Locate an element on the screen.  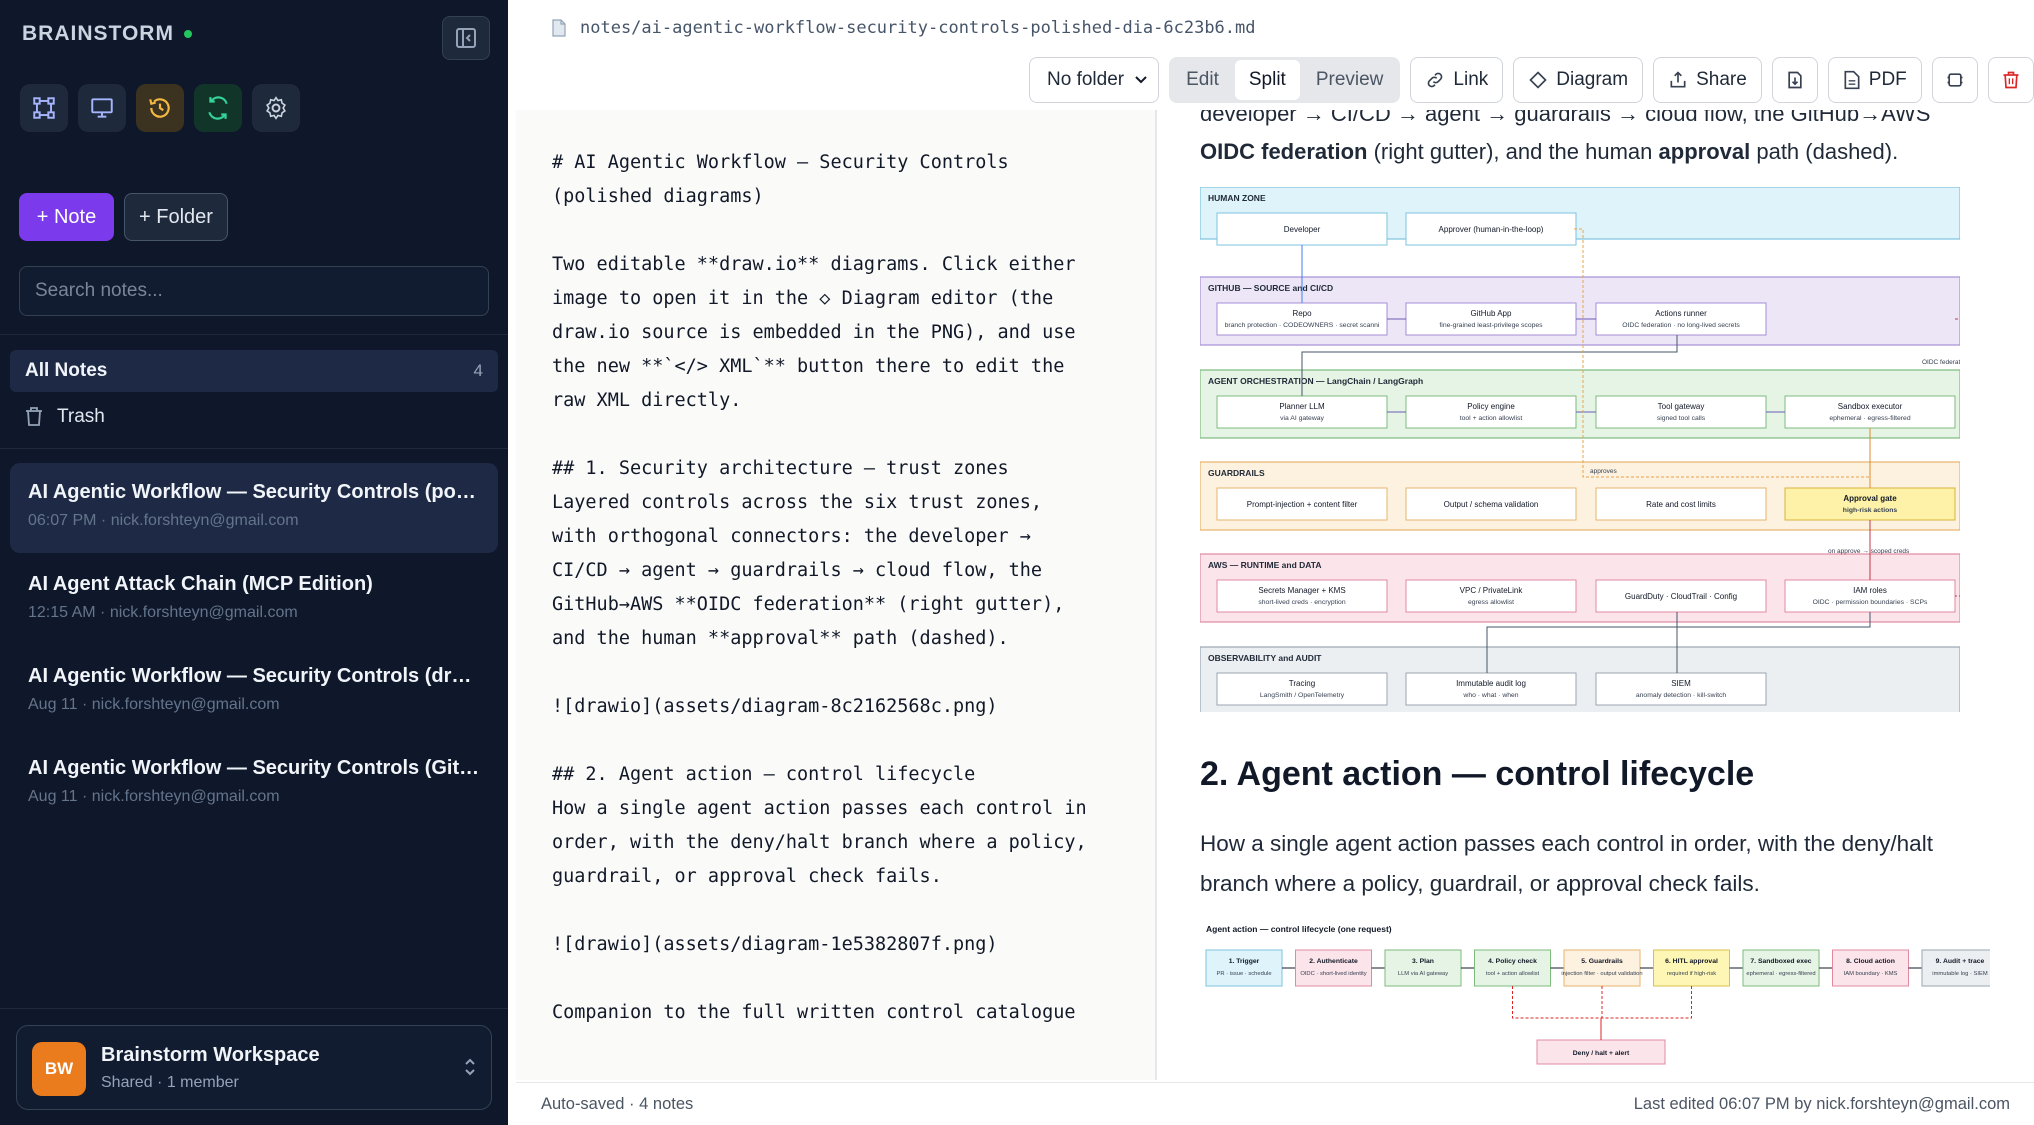
new-folder-button: + Folder is located at coordinates (176, 217).